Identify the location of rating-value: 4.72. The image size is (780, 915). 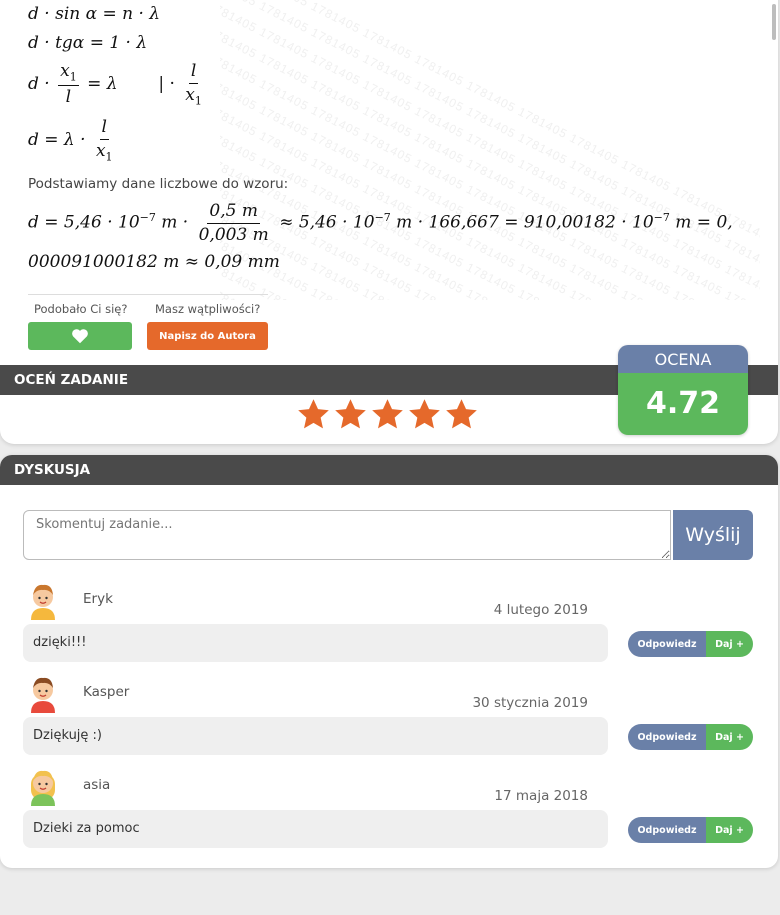
(683, 404).